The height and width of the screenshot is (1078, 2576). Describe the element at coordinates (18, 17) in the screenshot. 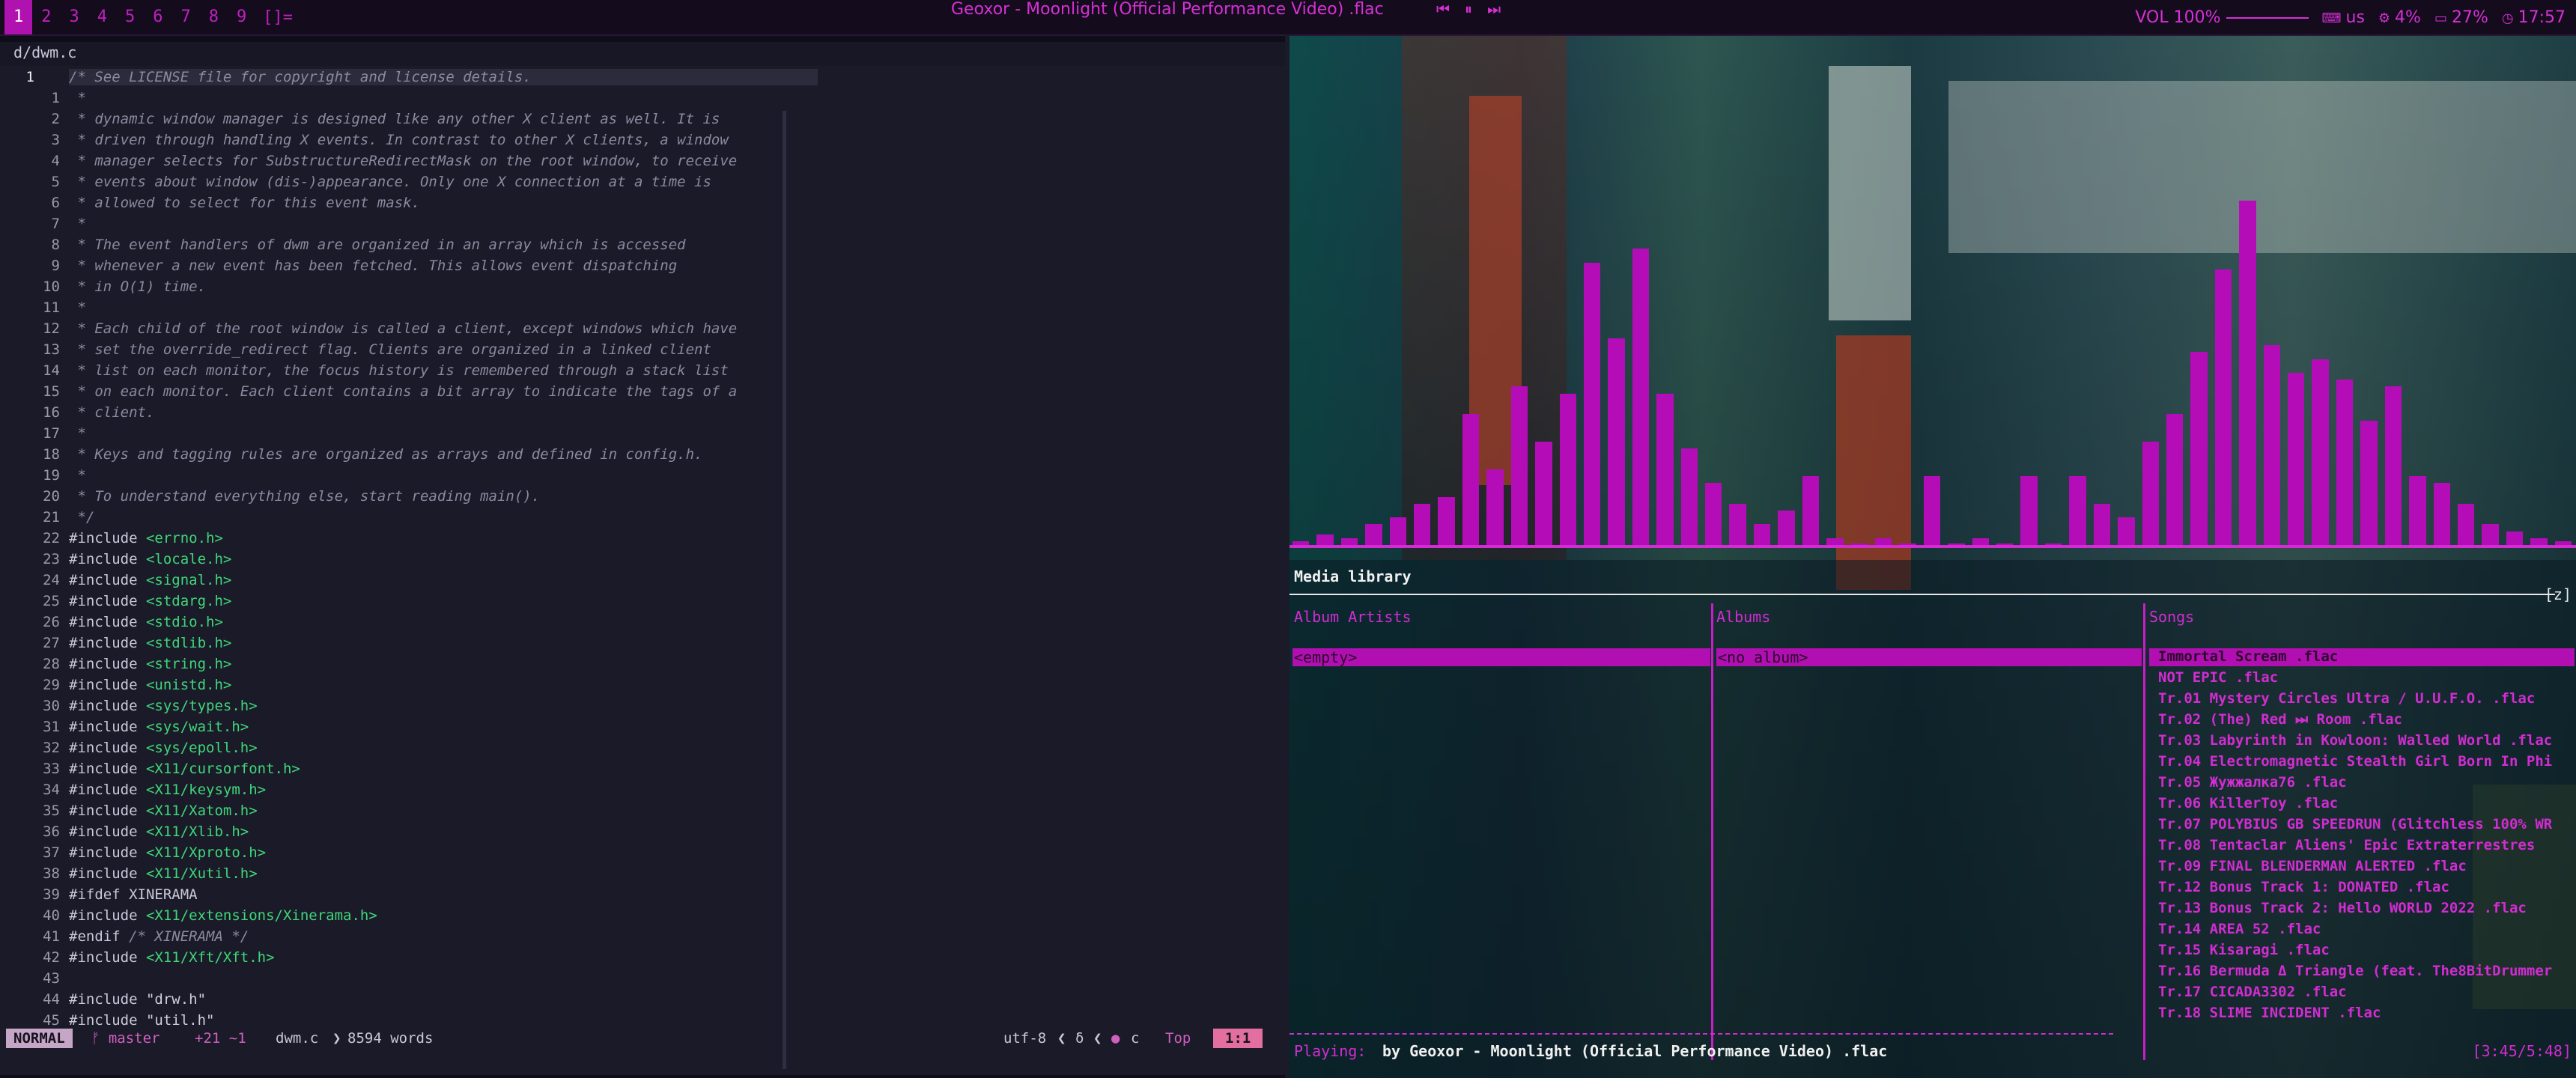

I see `workspace-tag-1: 1` at that location.